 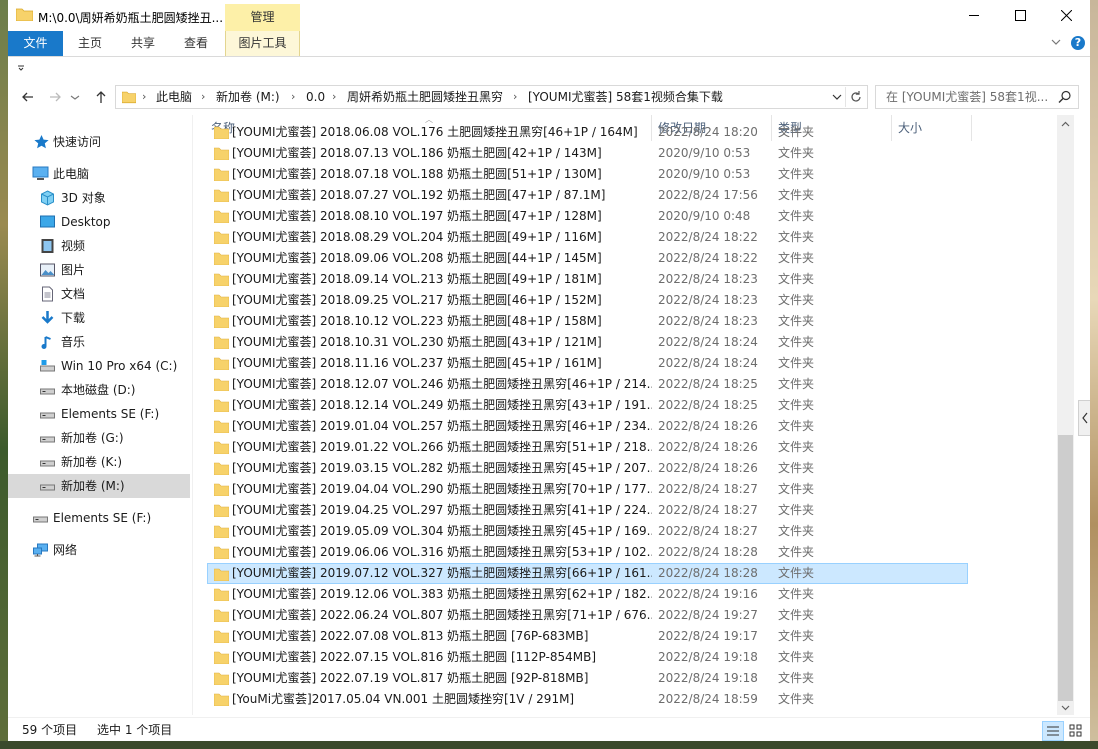 I want to click on chevron-down-icon, so click(x=1056, y=42).